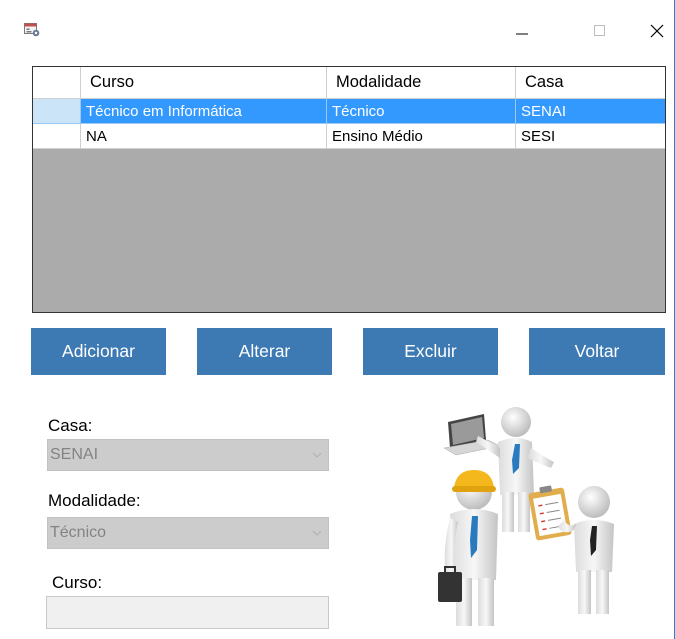 Image resolution: width=675 pixels, height=639 pixels. Describe the element at coordinates (590, 111) in the screenshot. I see `cell-casa: SENAI` at that location.